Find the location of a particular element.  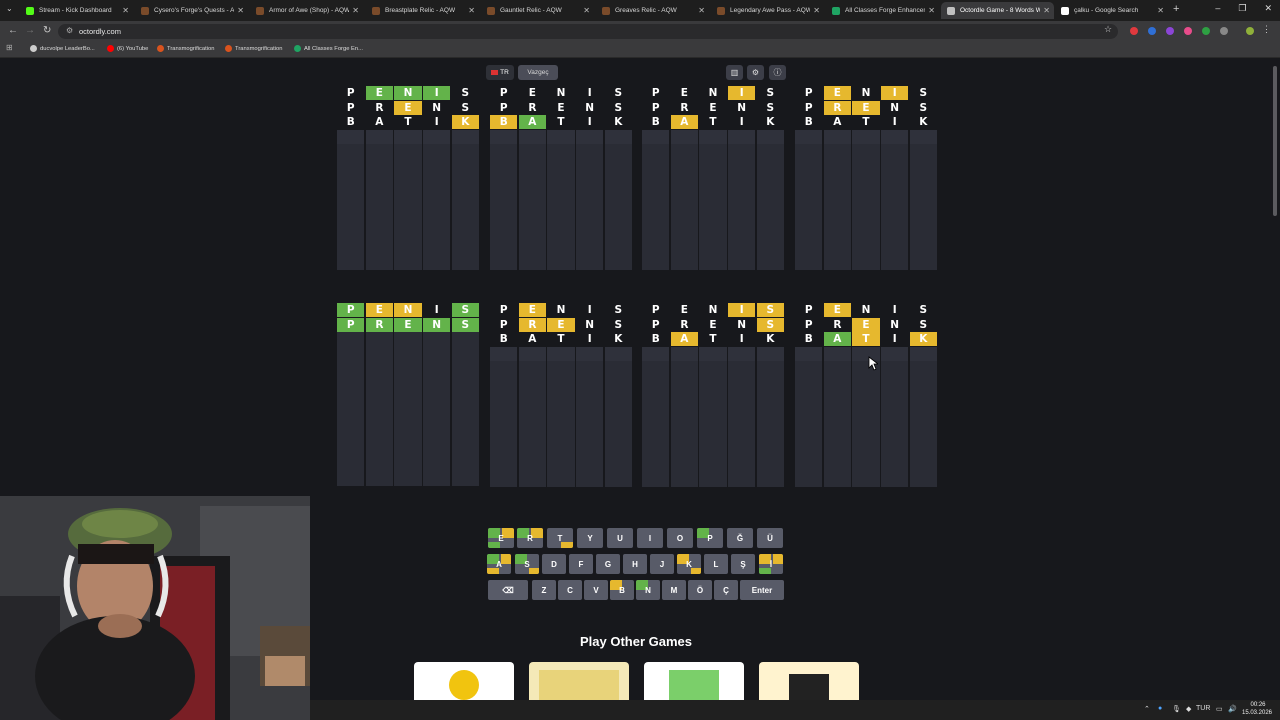

key-r: R is located at coordinates (530, 538).